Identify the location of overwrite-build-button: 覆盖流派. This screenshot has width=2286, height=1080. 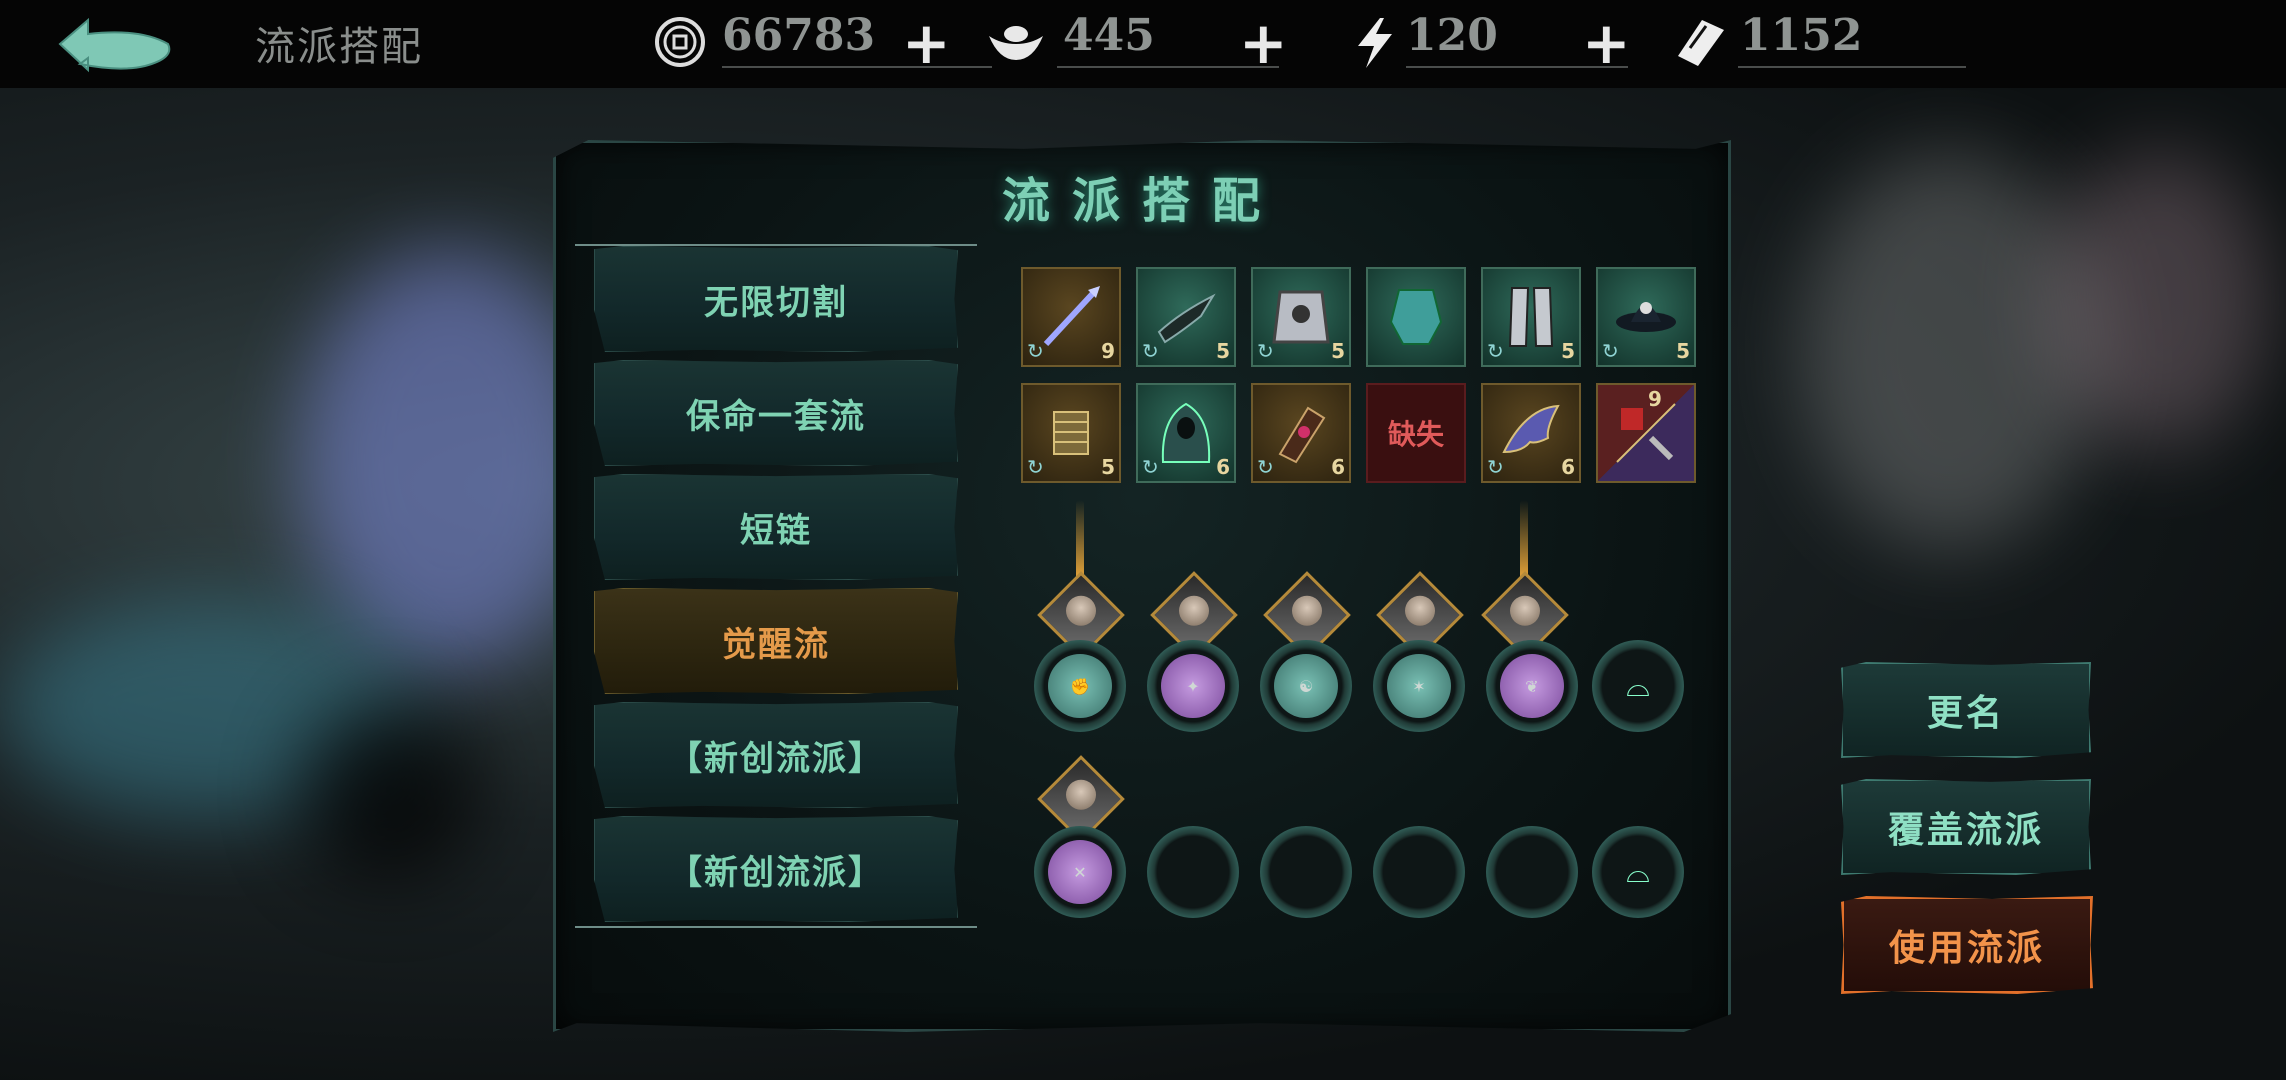
(1966, 827).